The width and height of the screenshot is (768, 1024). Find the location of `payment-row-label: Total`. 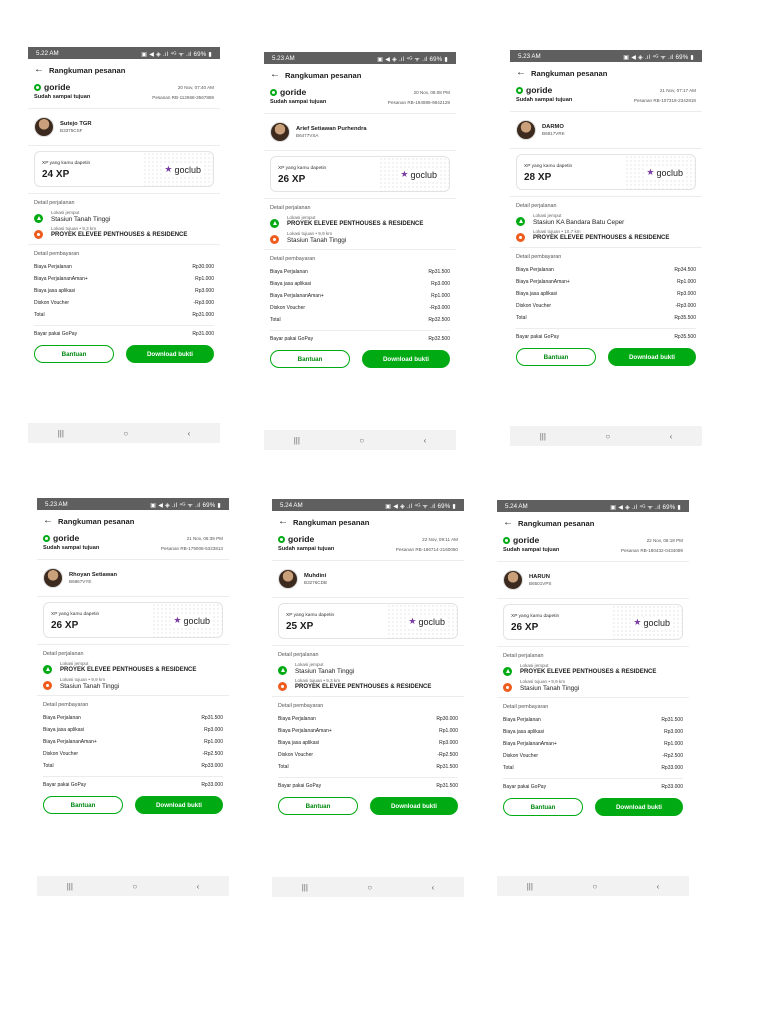

payment-row-label: Total is located at coordinates (283, 767).